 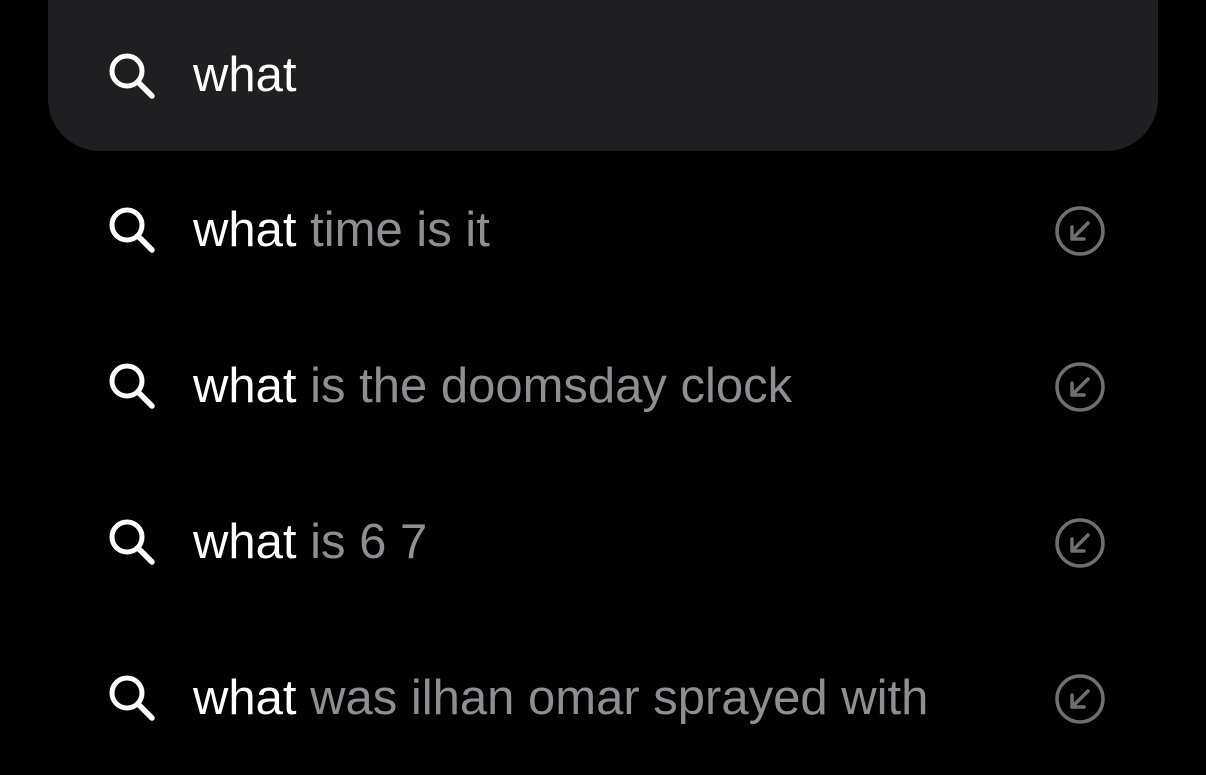 I want to click on suggestion-completion: time is it, so click(x=393, y=230).